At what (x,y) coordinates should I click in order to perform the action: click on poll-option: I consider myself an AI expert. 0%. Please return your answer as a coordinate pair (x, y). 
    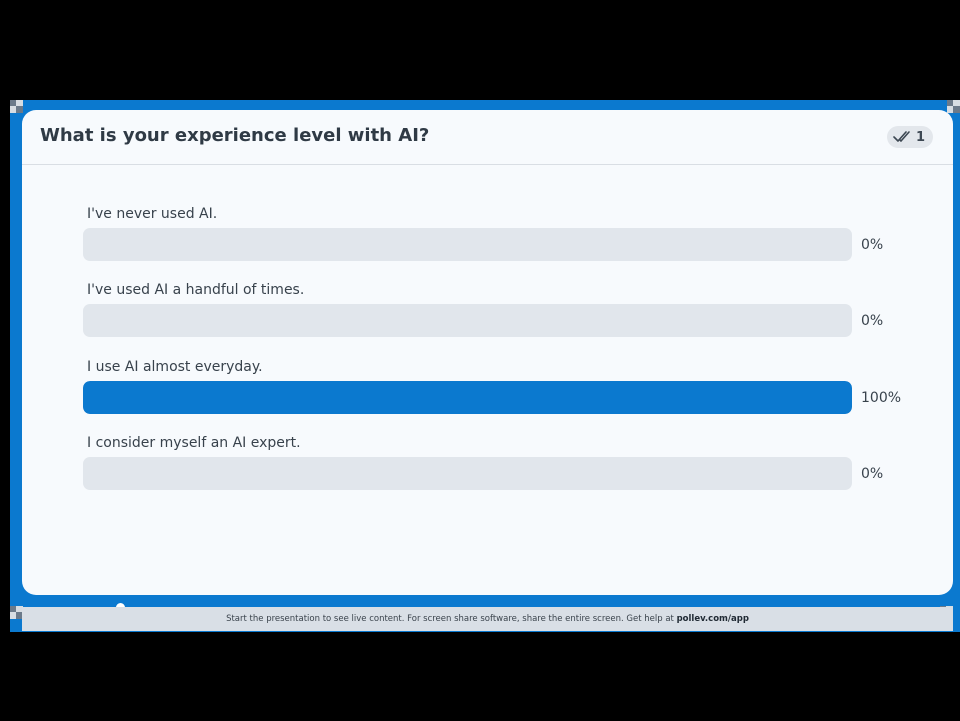
    Looking at the image, I should click on (503, 465).